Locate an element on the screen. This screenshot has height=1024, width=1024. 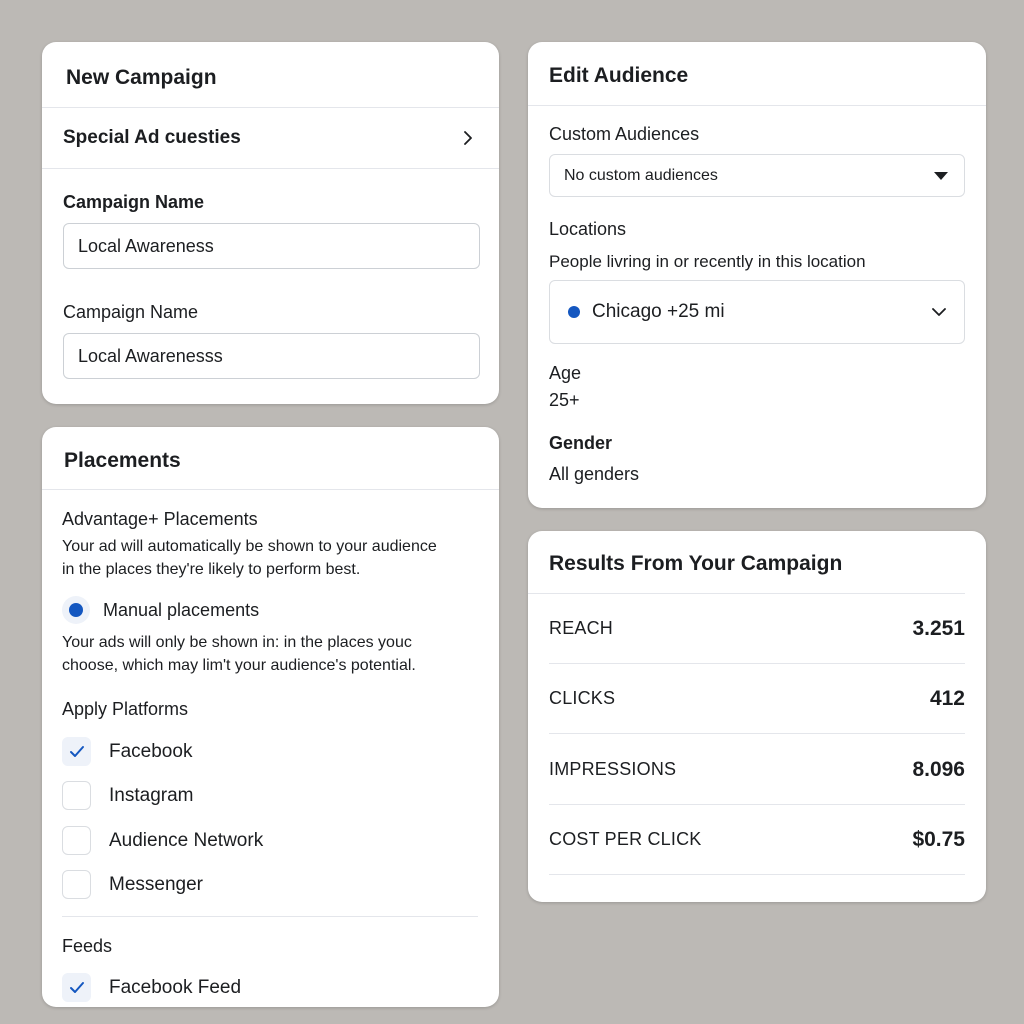
facebook-checkbox is located at coordinates (76, 751).